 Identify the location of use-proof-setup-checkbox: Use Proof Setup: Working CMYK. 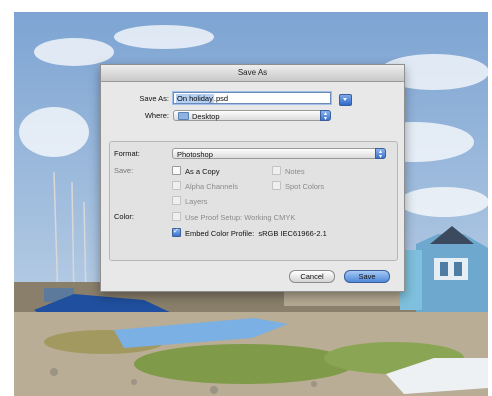
(234, 217).